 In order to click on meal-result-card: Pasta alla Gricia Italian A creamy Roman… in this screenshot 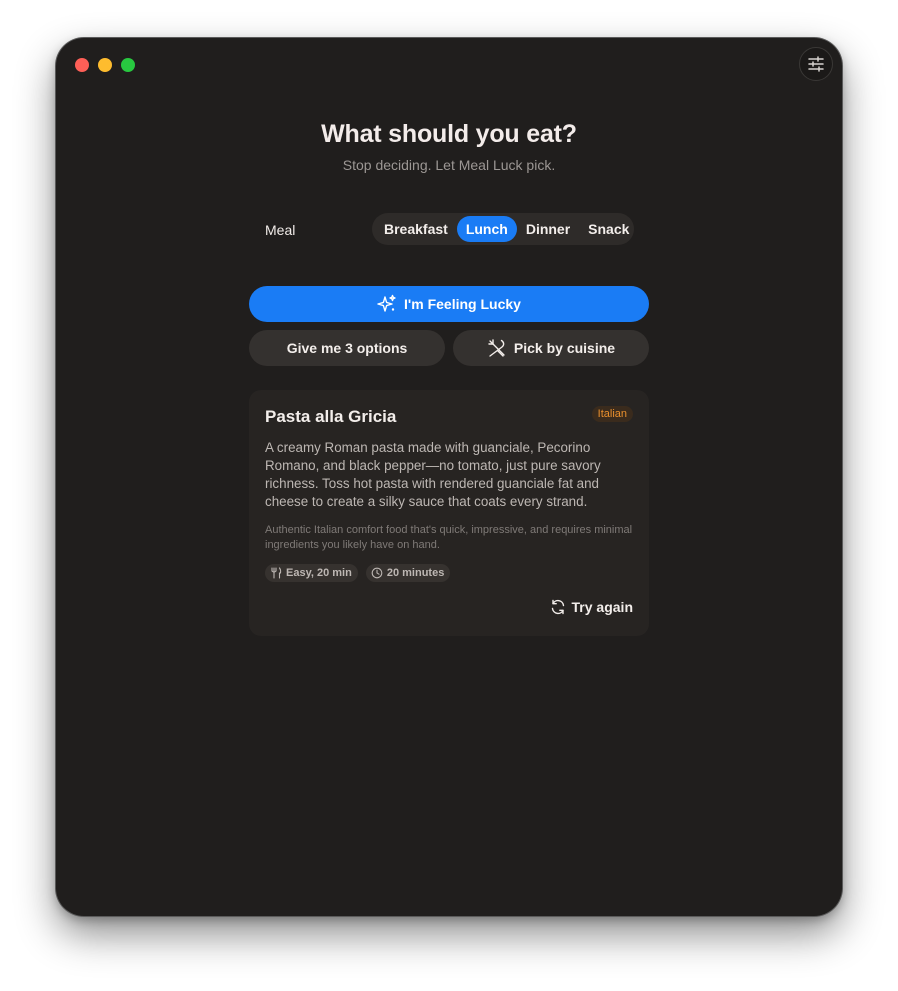, I will do `click(449, 513)`.